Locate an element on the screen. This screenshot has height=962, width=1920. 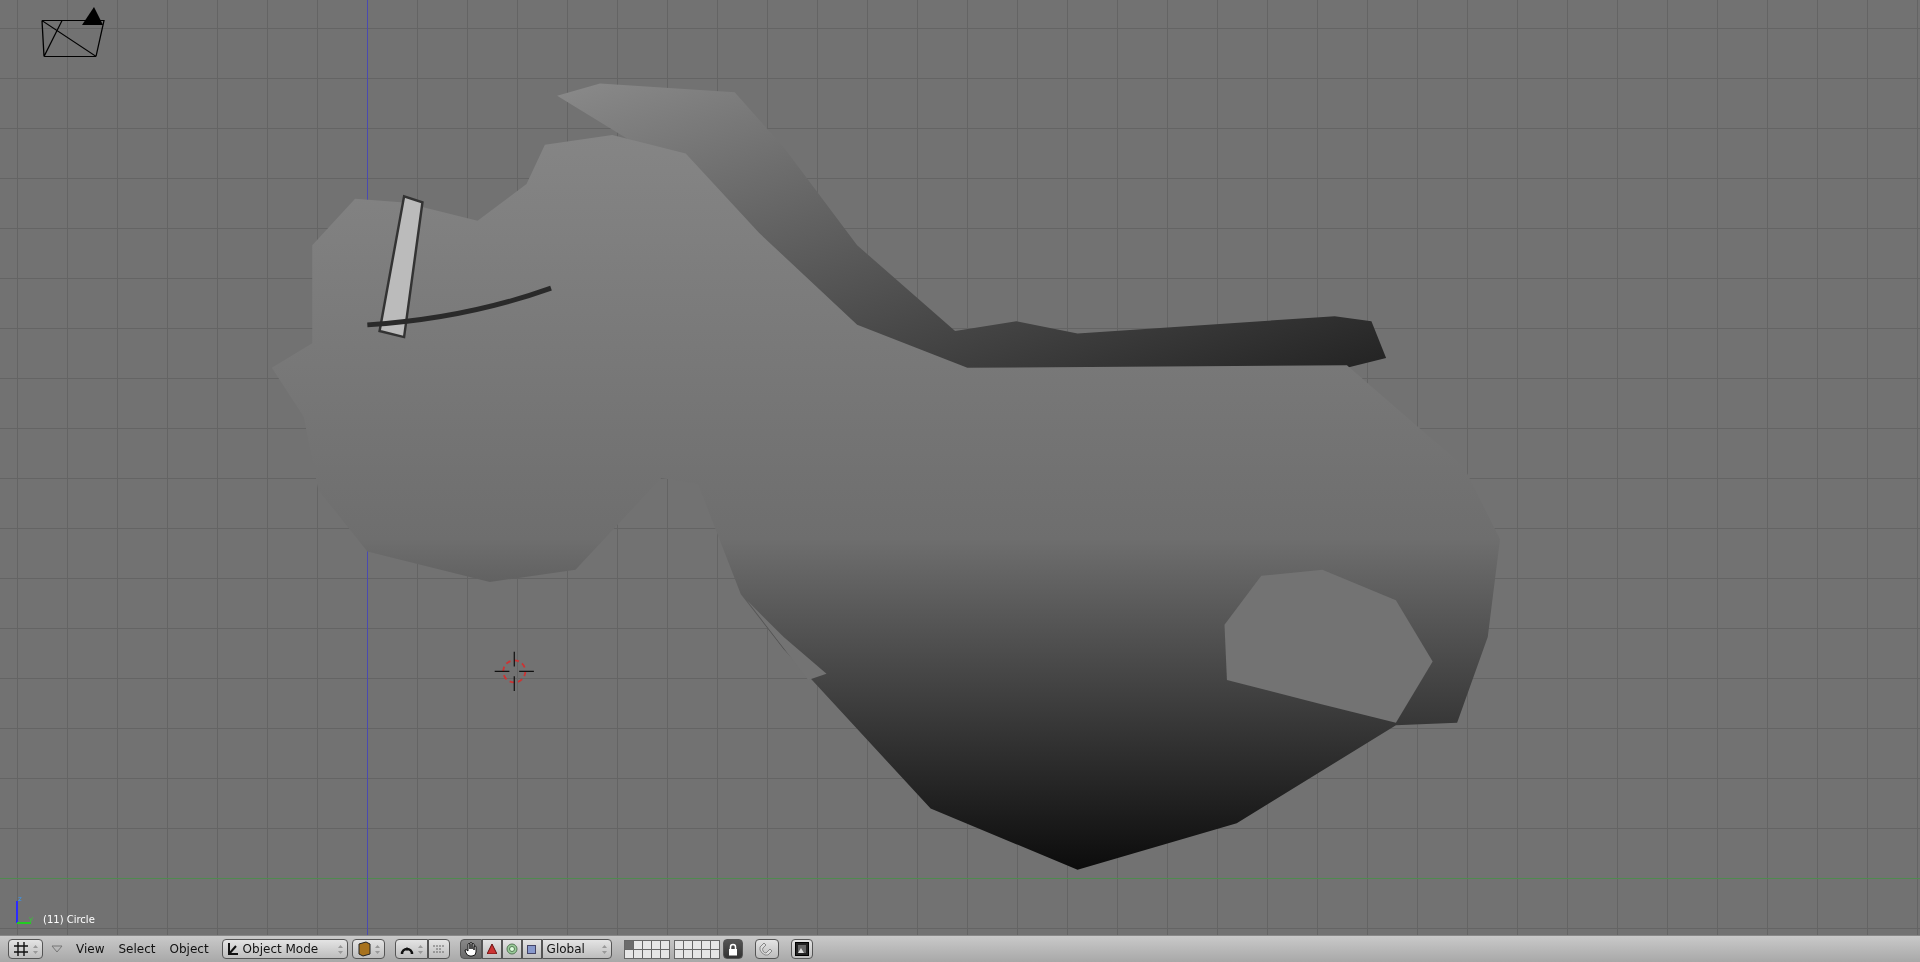
object-info: (11) Circle is located at coordinates (69, 919).